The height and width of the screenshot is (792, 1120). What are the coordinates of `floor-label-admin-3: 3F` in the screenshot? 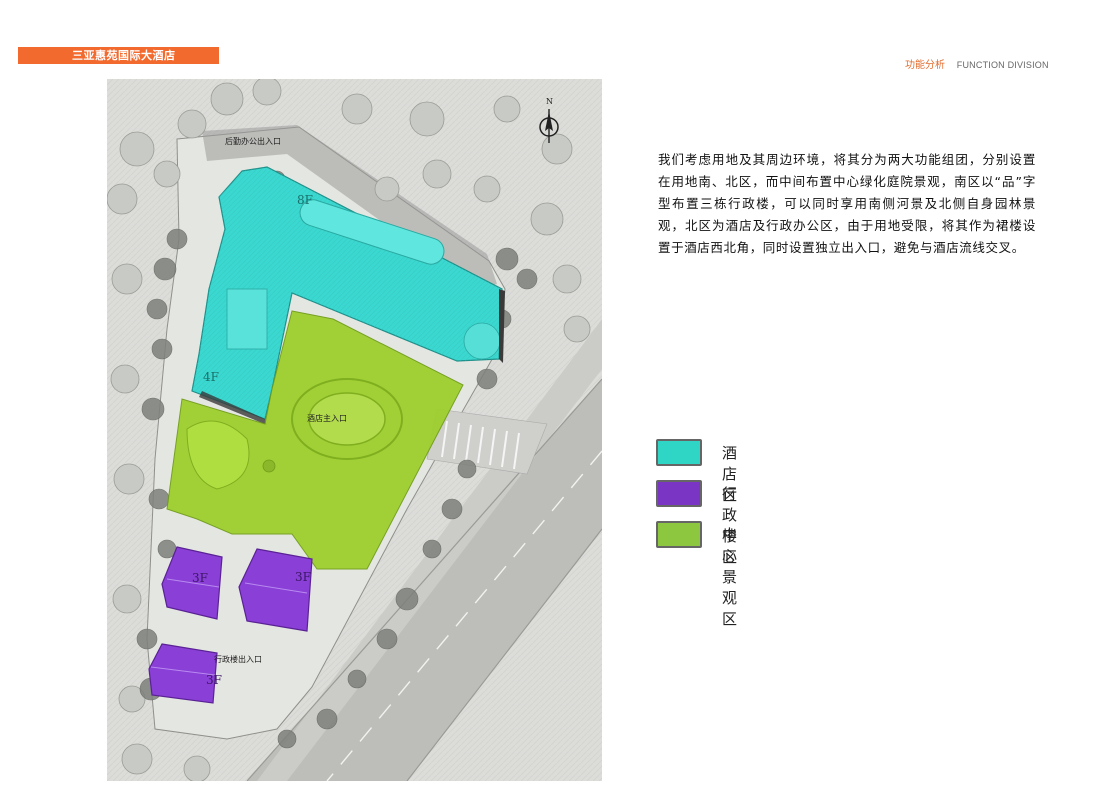 It's located at (214, 680).